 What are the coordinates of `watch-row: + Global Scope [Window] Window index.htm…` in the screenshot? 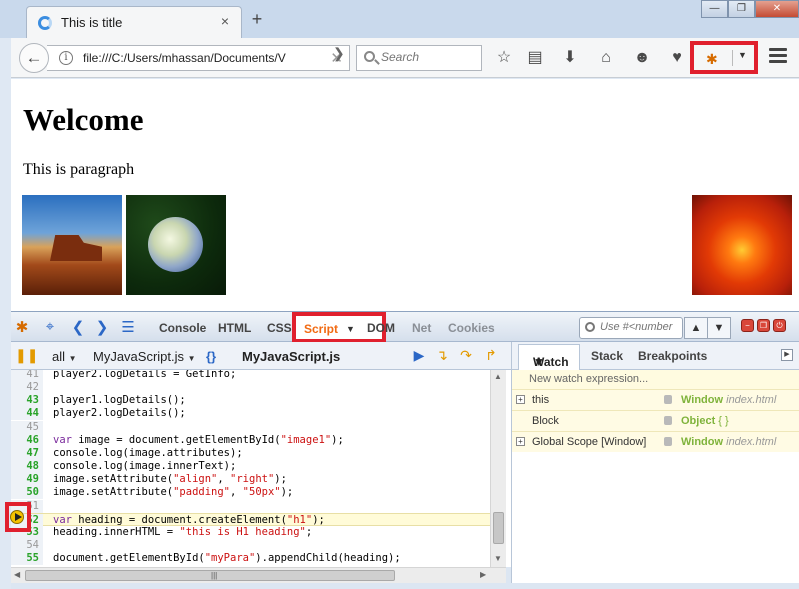 It's located at (655, 441).